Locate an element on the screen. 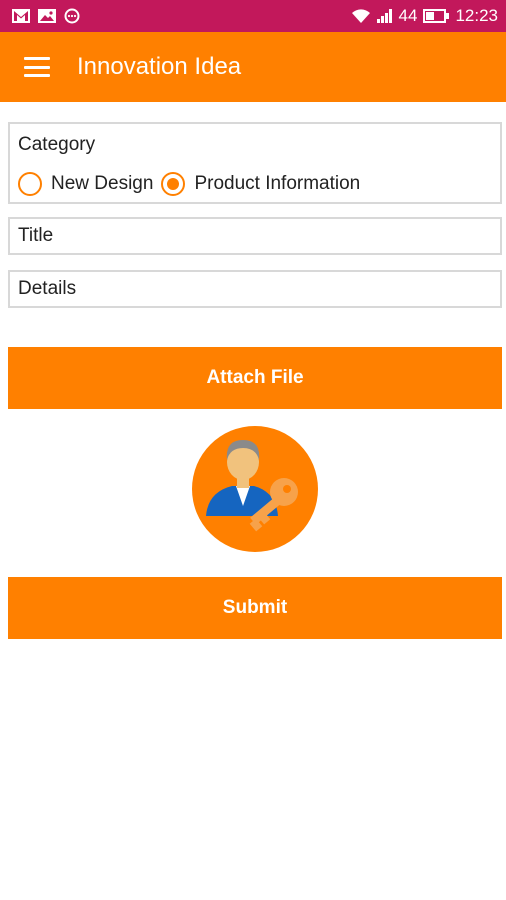  details-input is located at coordinates (255, 289).